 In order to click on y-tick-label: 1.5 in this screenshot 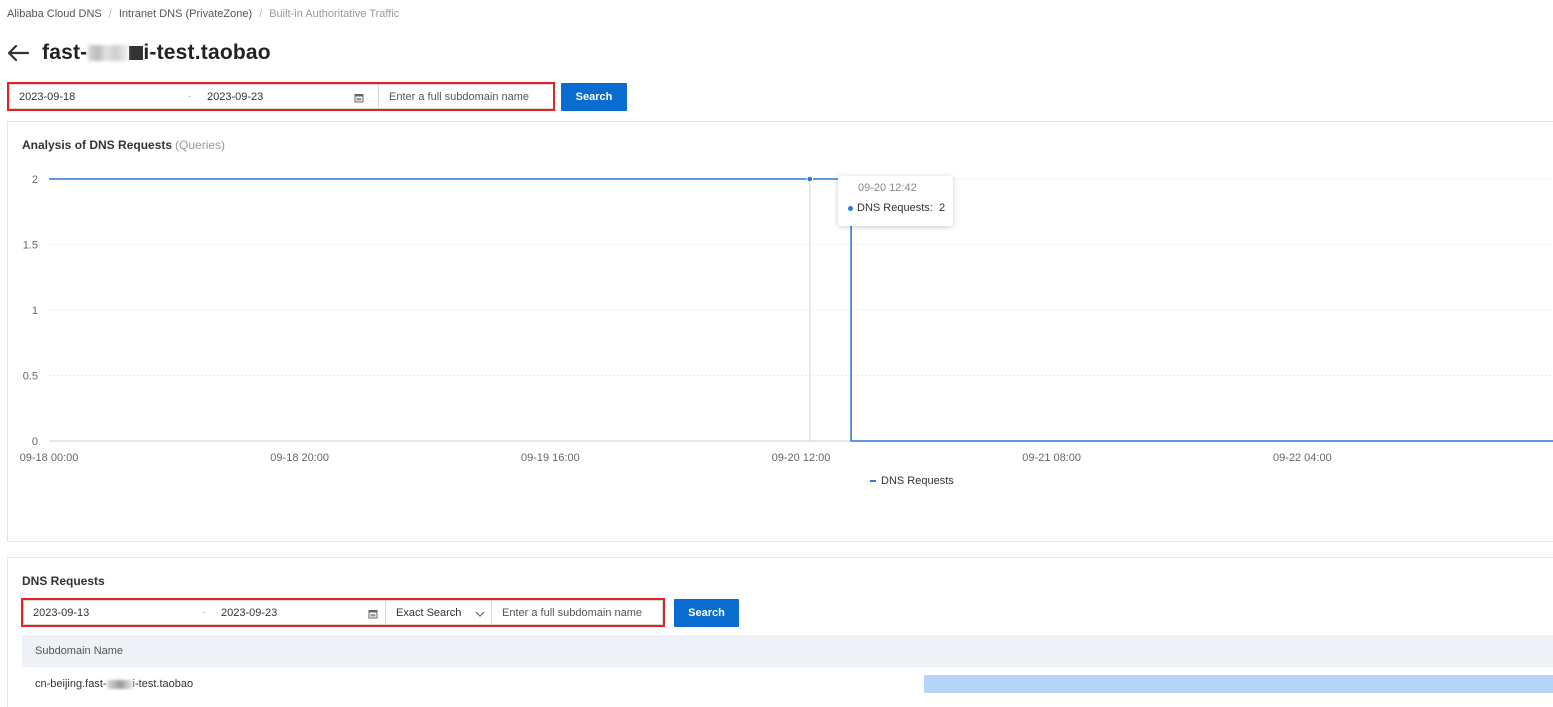, I will do `click(30, 246)`.